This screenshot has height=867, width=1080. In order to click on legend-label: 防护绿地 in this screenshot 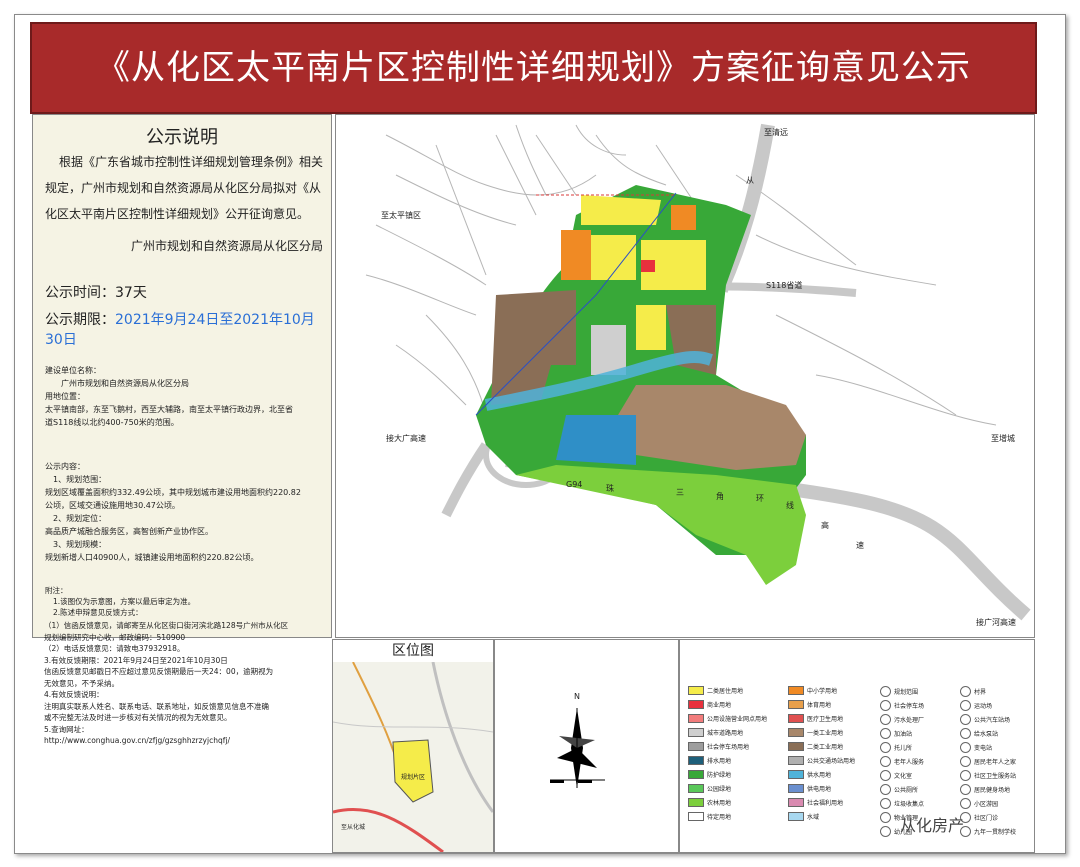, I will do `click(719, 775)`.